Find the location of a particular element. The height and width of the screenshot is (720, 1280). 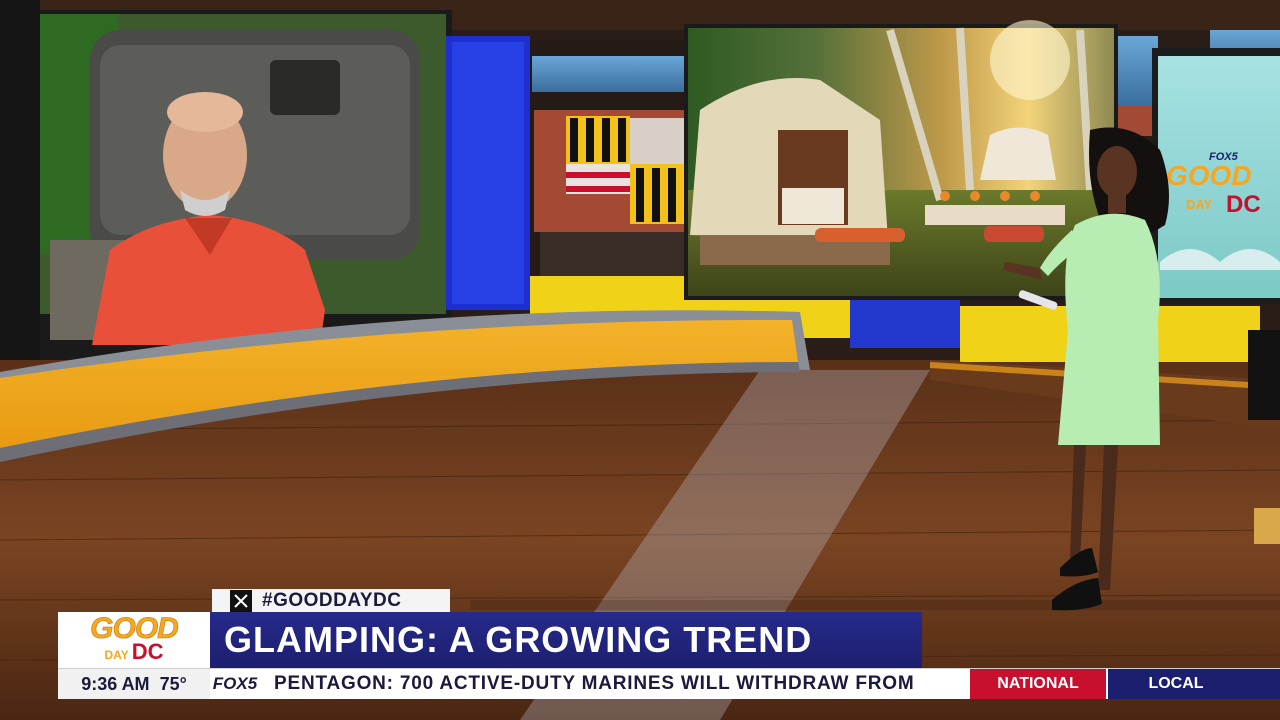

logo-day: DAY is located at coordinates (116, 654).